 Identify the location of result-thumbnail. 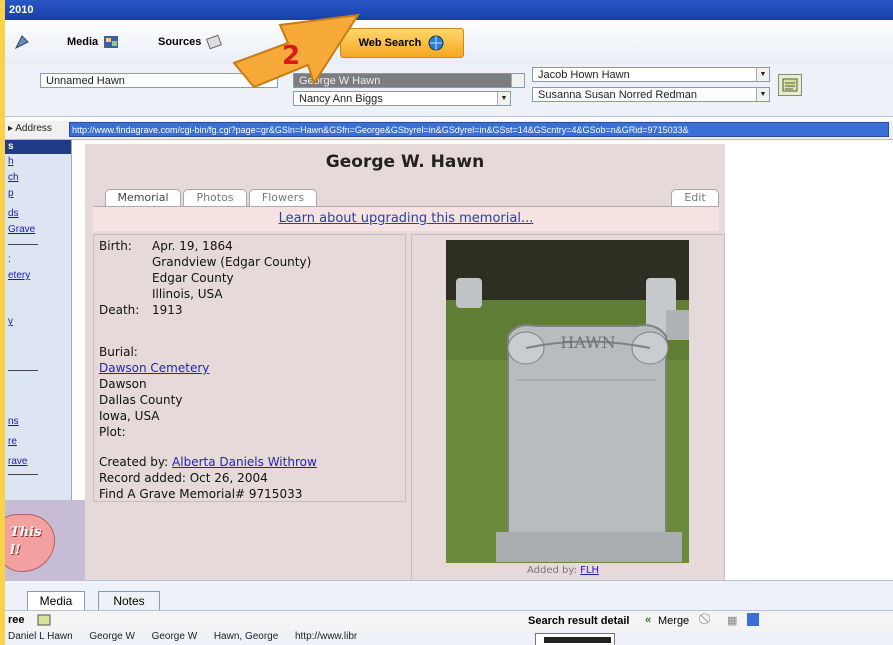
(575, 639).